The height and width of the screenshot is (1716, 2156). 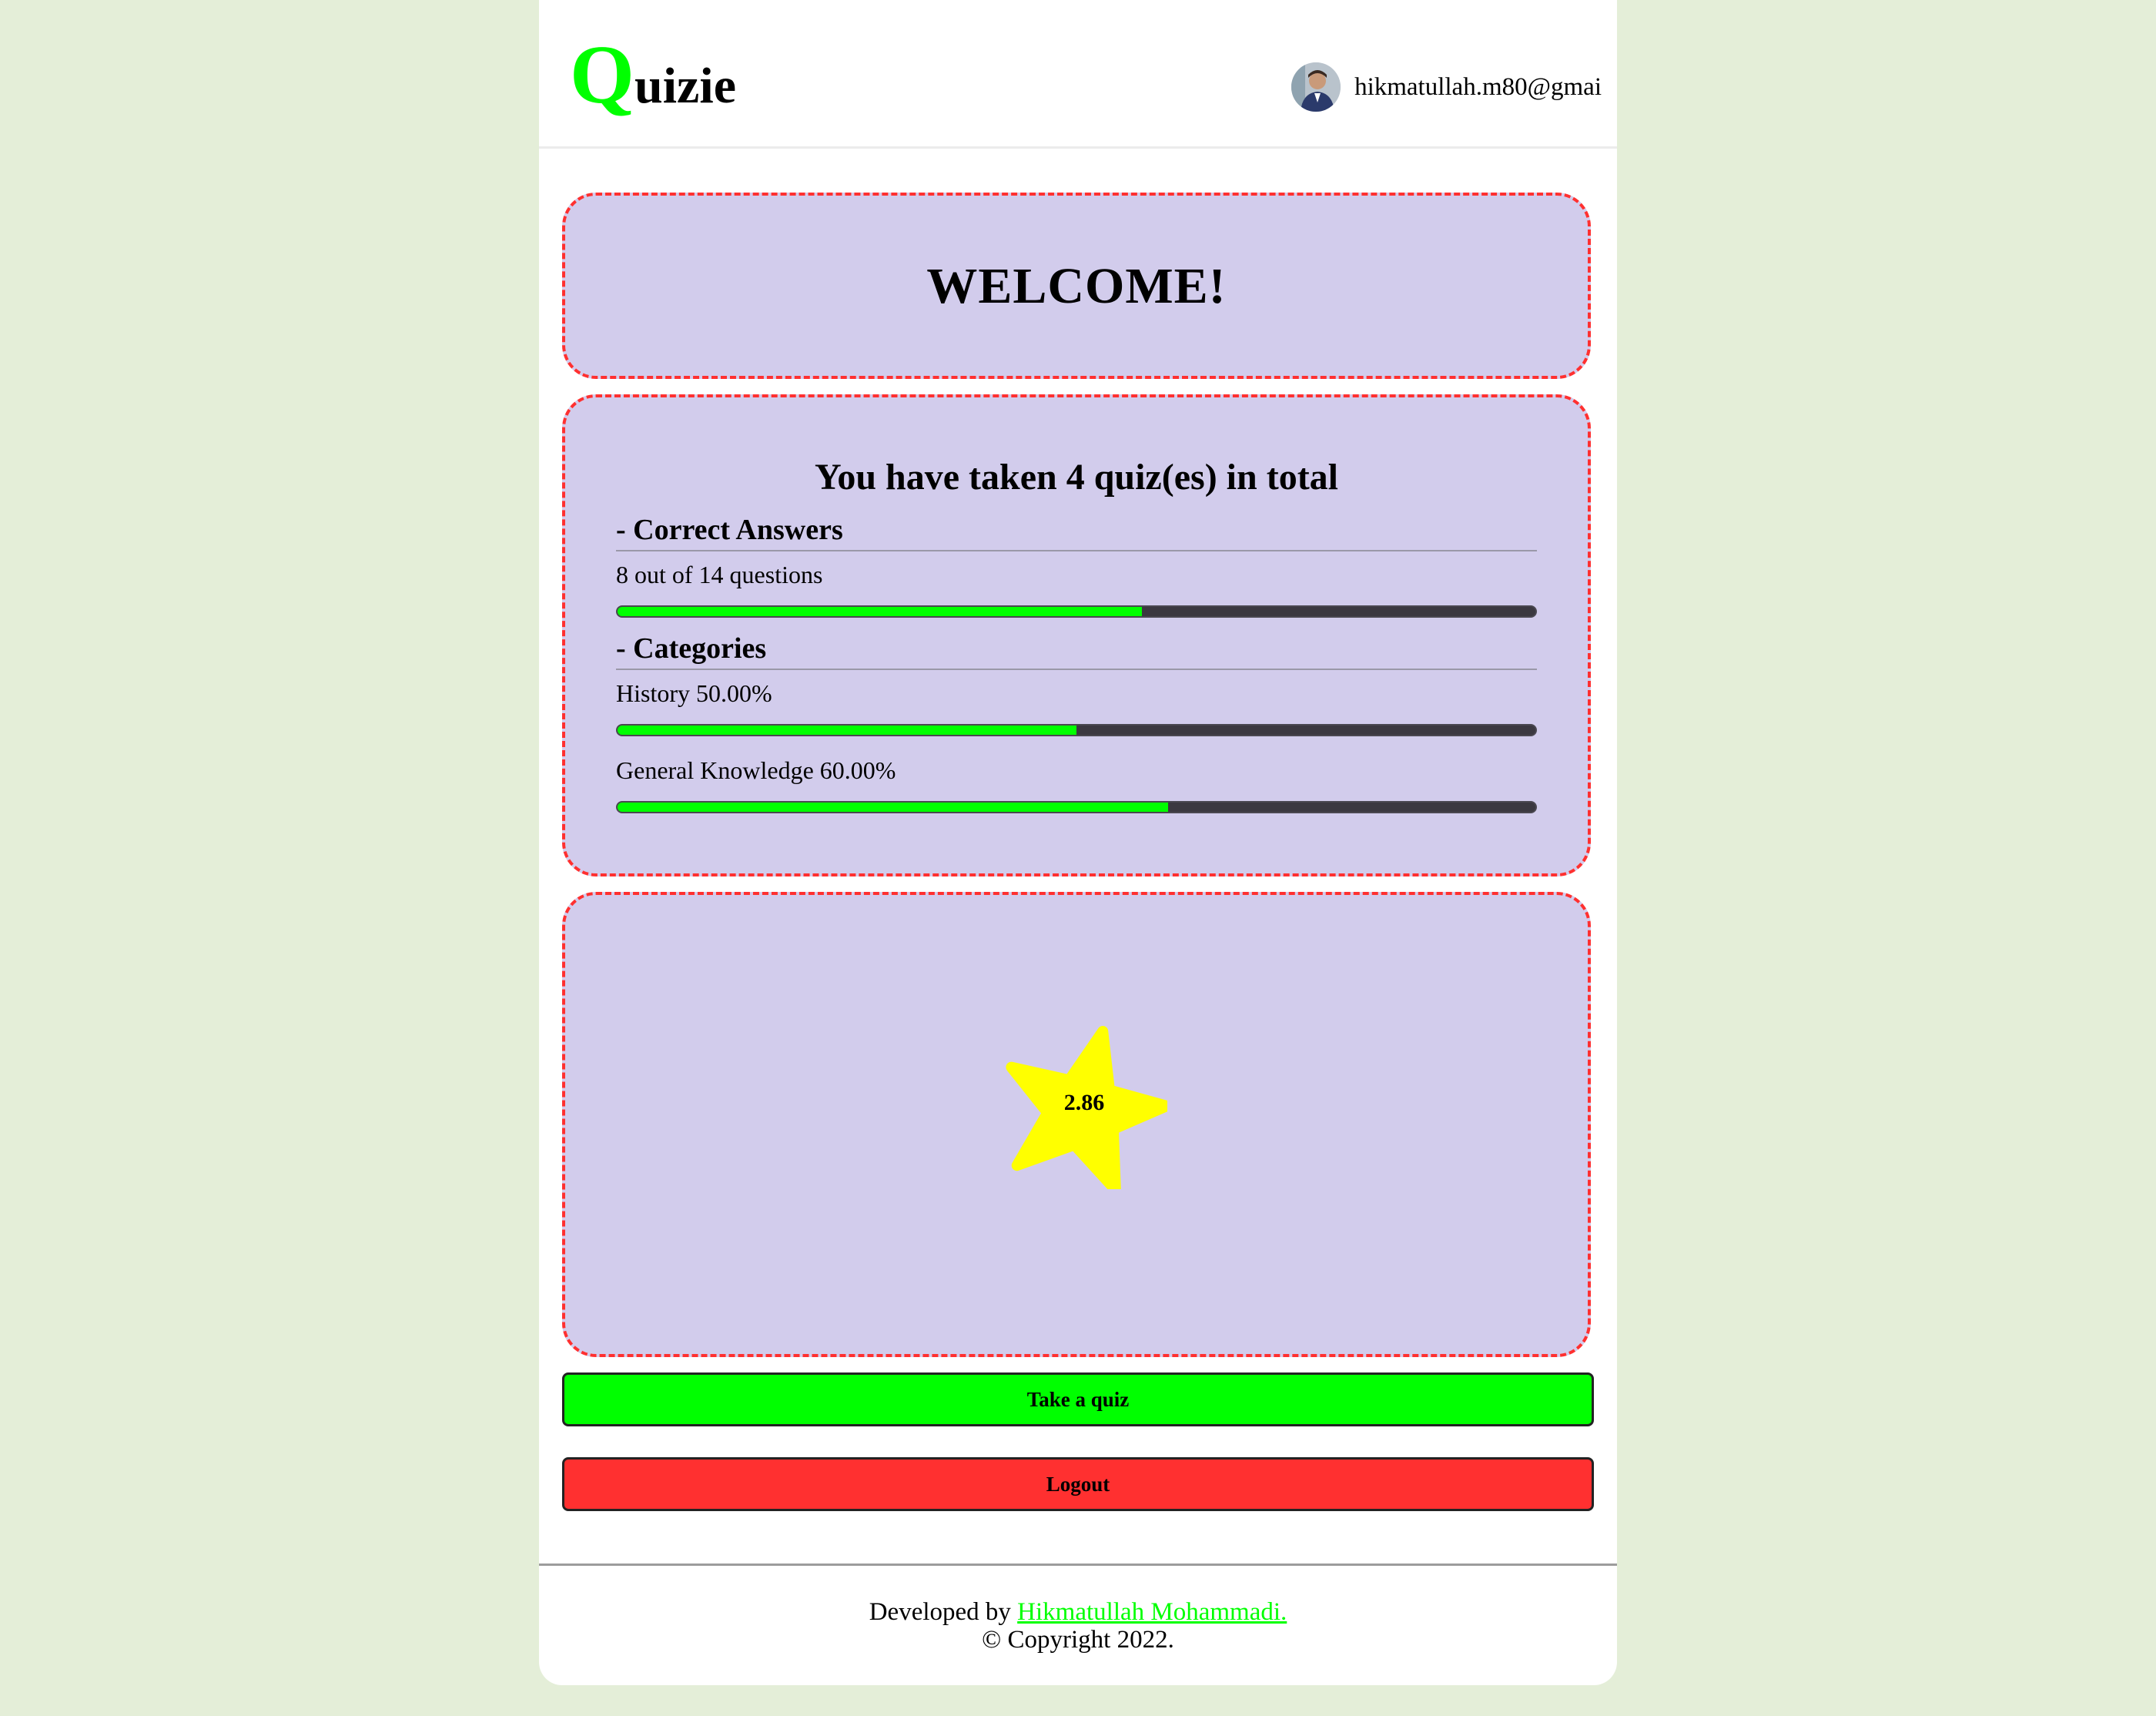 What do you see at coordinates (1076, 1125) in the screenshot?
I see `rating-card: 2.86` at bounding box center [1076, 1125].